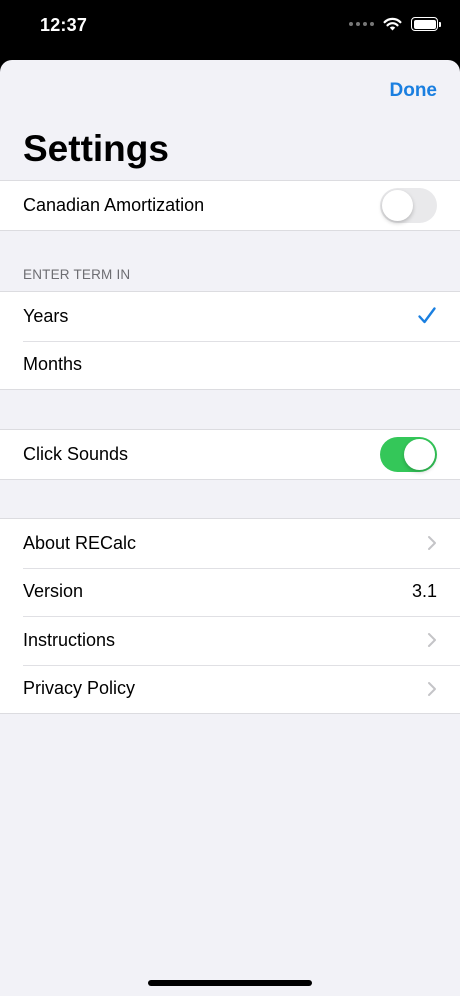 This screenshot has height=996, width=460. I want to click on home-indicator, so click(230, 983).